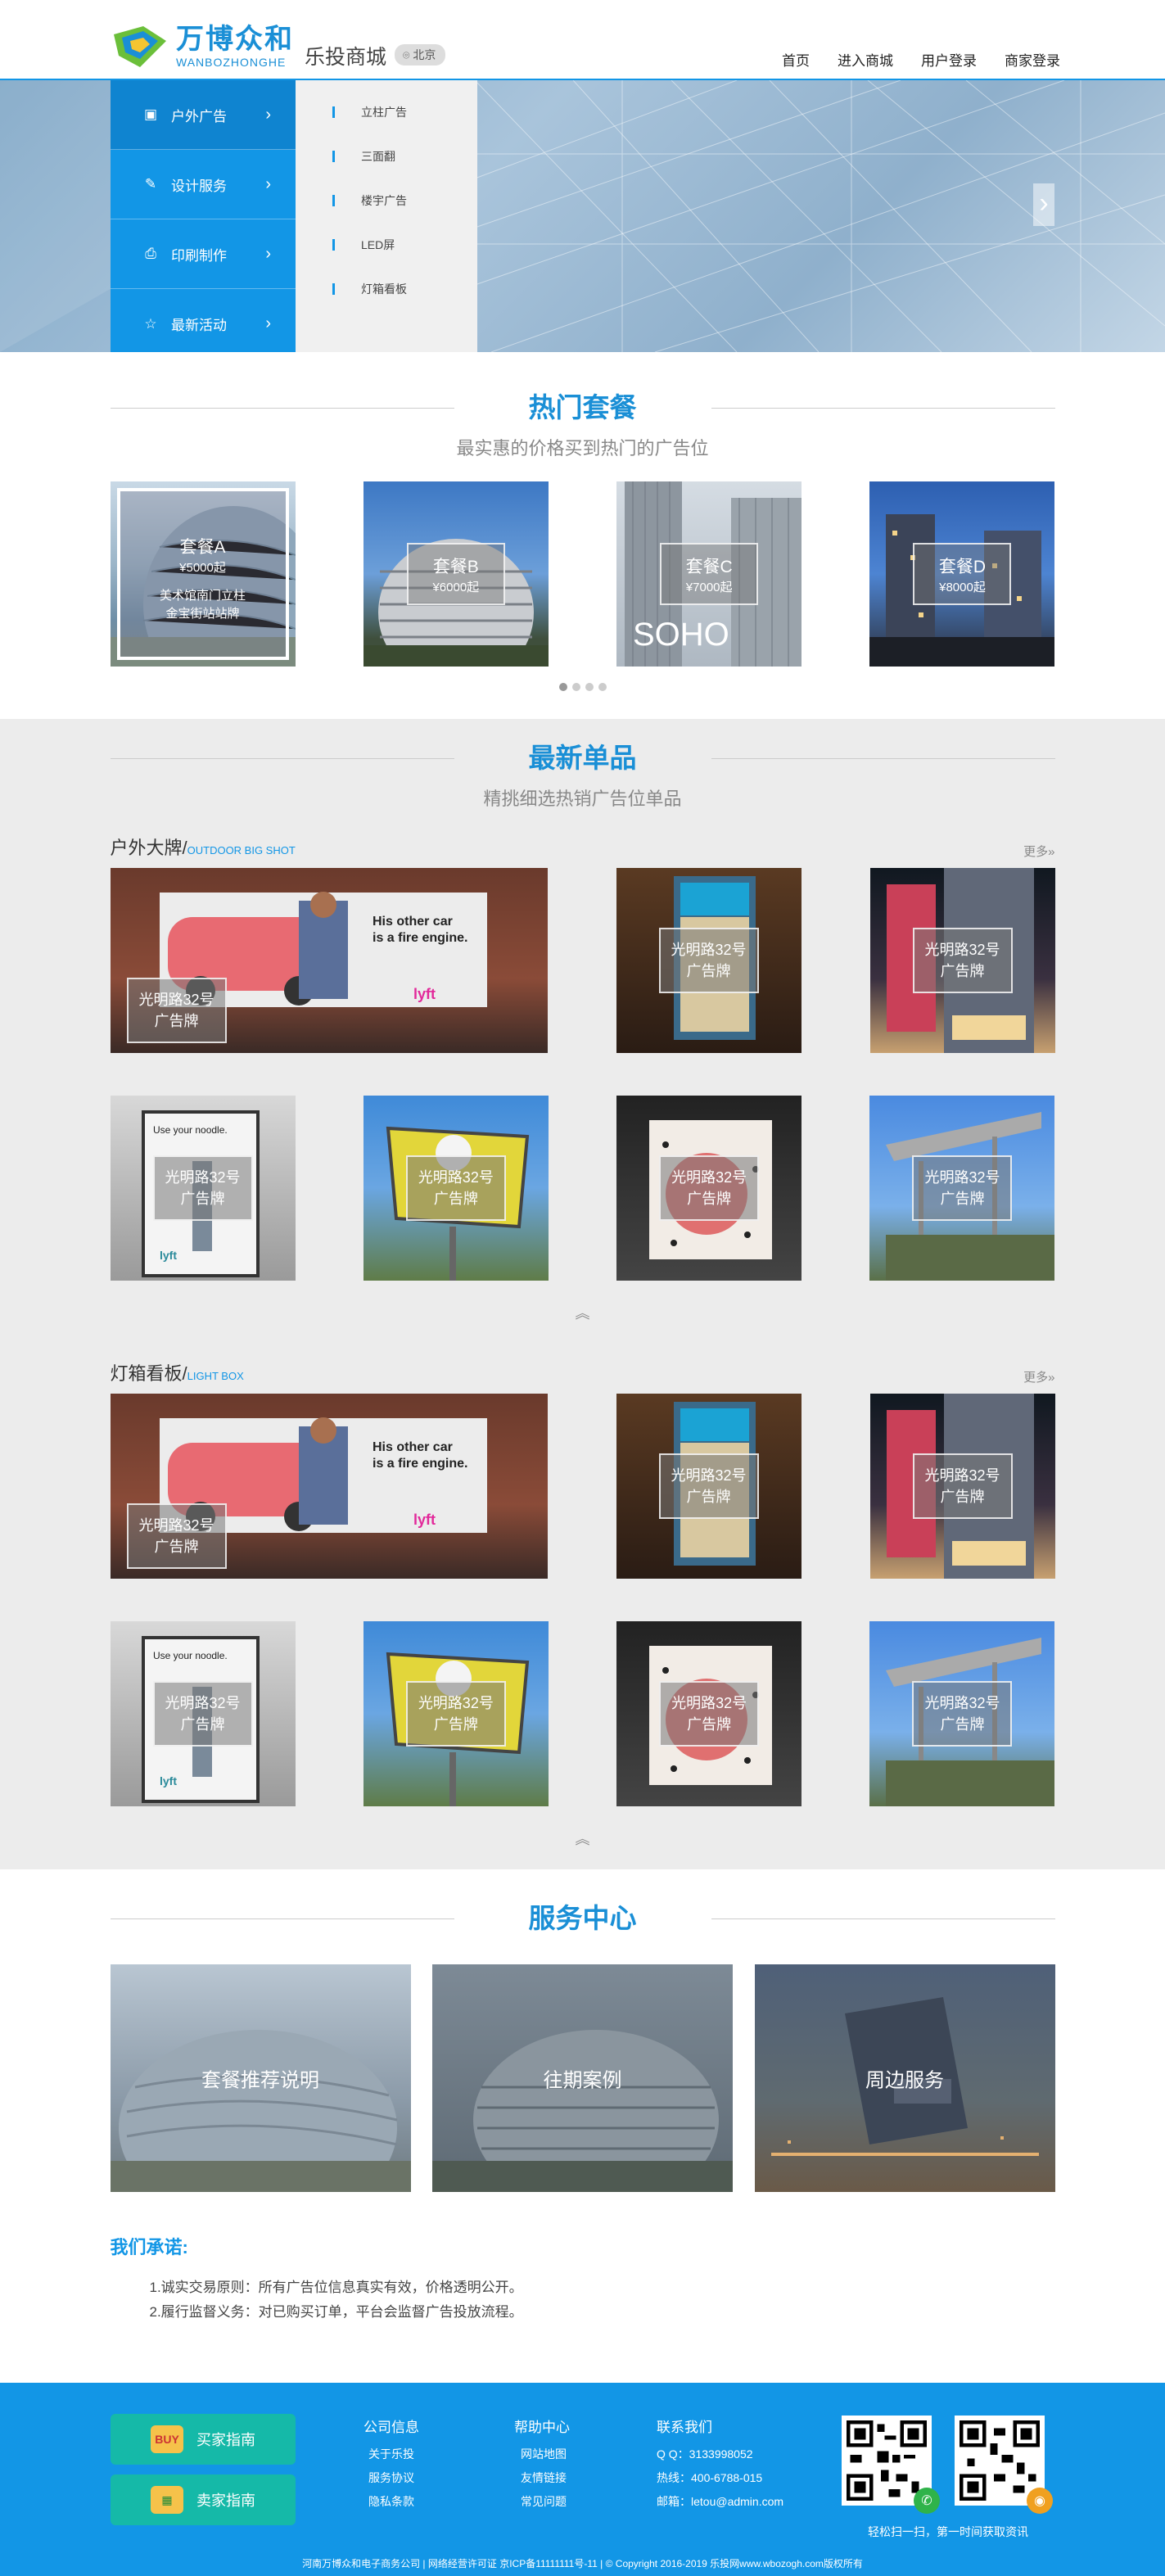 The height and width of the screenshot is (2576, 1165). I want to click on section-title: 热门套餐, so click(582, 407).